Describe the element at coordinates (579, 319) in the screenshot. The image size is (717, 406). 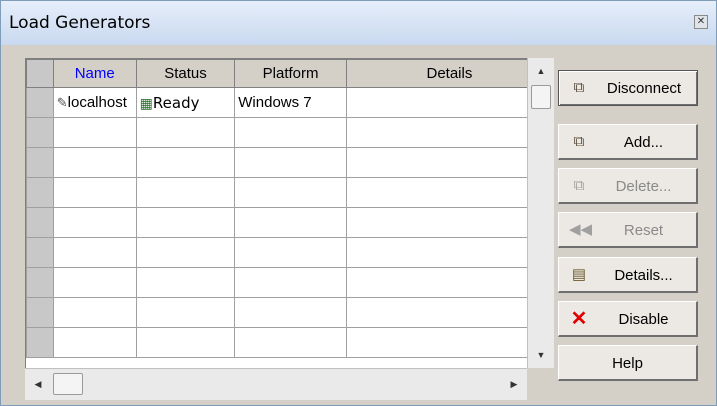
I see `red-x-icon: ✕` at that location.